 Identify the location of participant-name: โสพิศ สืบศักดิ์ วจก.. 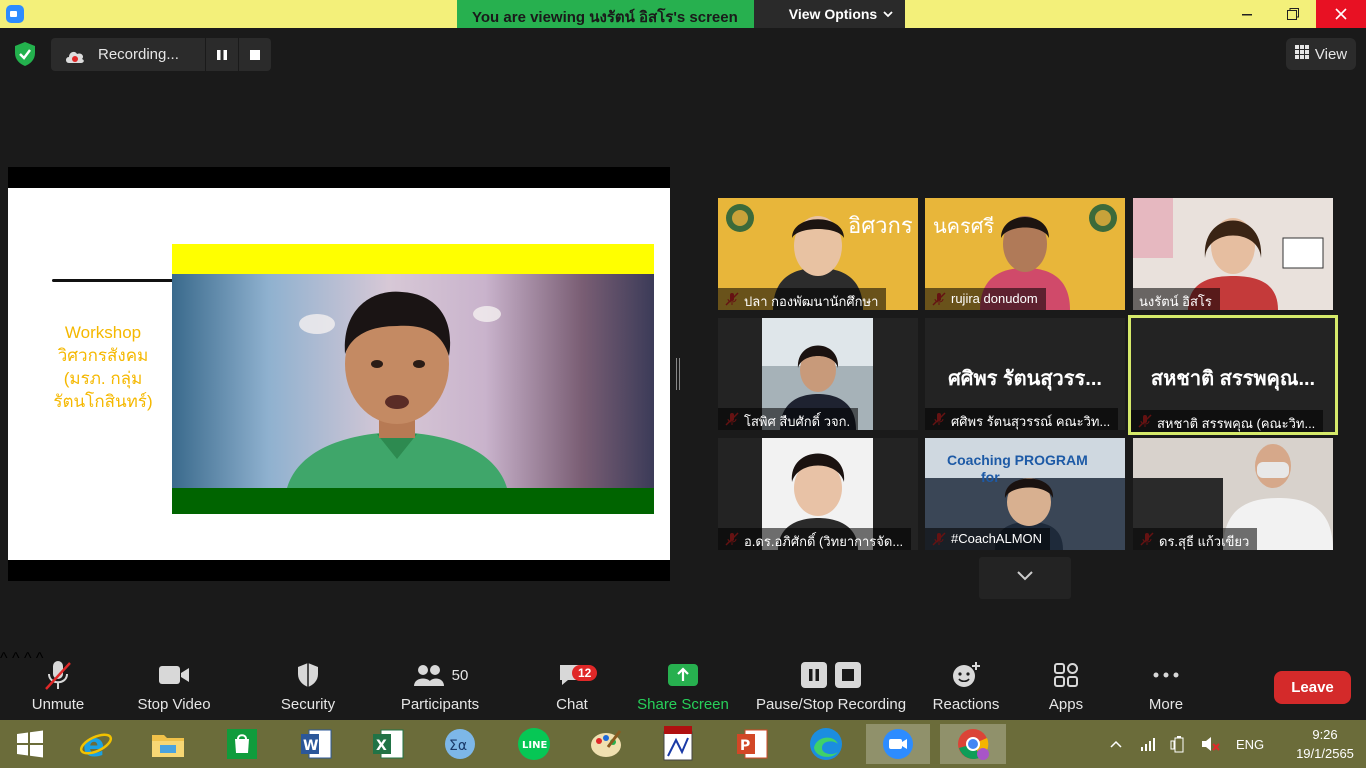
(788, 419).